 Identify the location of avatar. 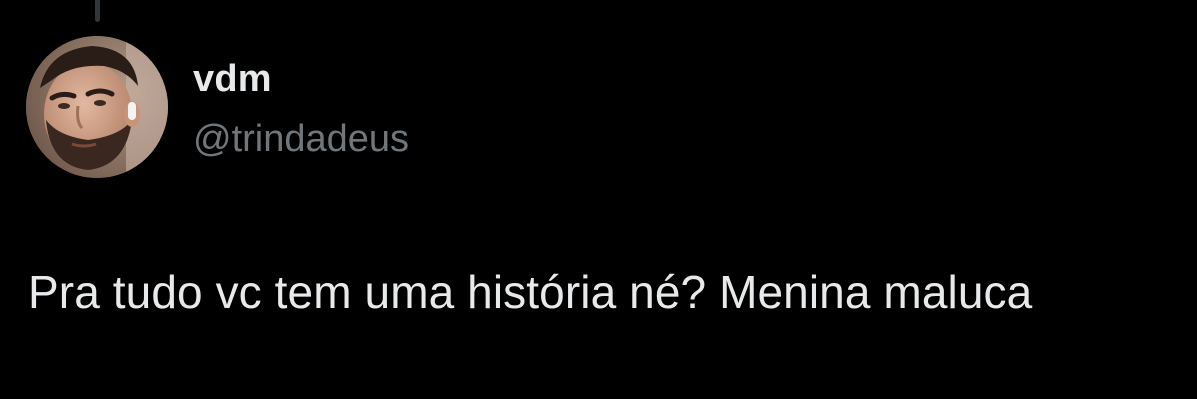
(97, 107).